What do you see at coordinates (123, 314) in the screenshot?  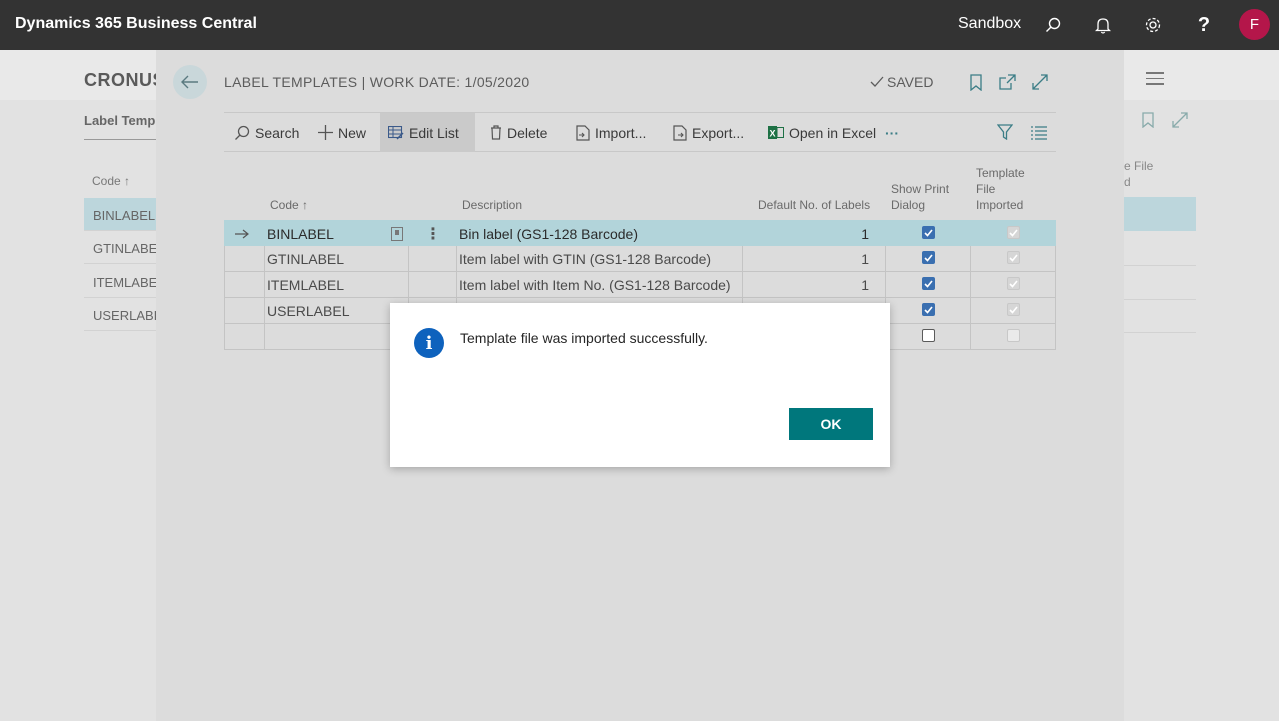 I see `background-row: USERLABE` at bounding box center [123, 314].